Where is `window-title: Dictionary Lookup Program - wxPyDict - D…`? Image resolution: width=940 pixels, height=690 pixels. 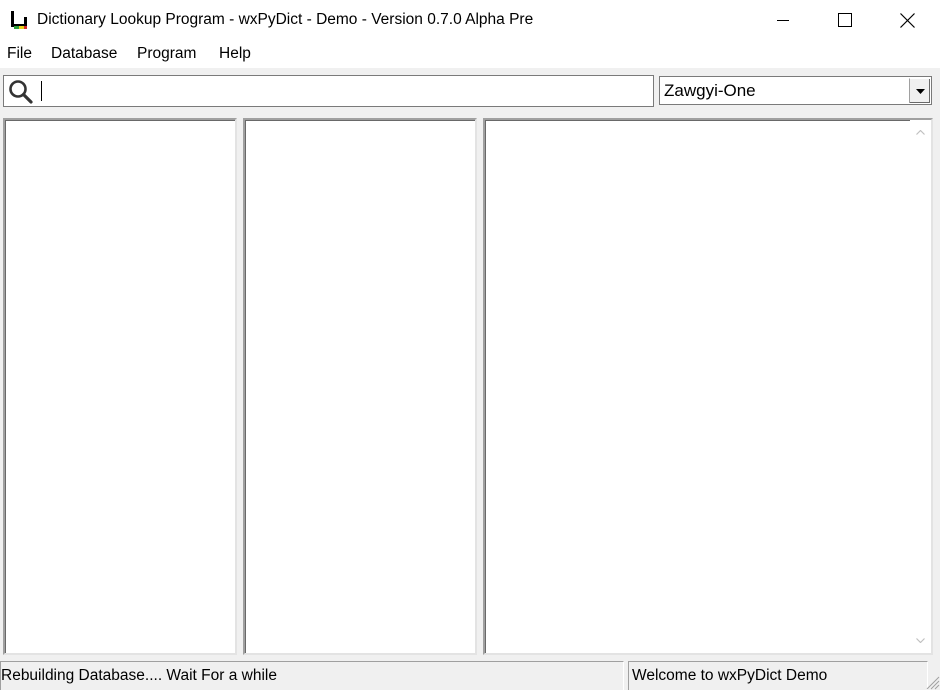 window-title: Dictionary Lookup Program - wxPyDict - D… is located at coordinates (285, 19).